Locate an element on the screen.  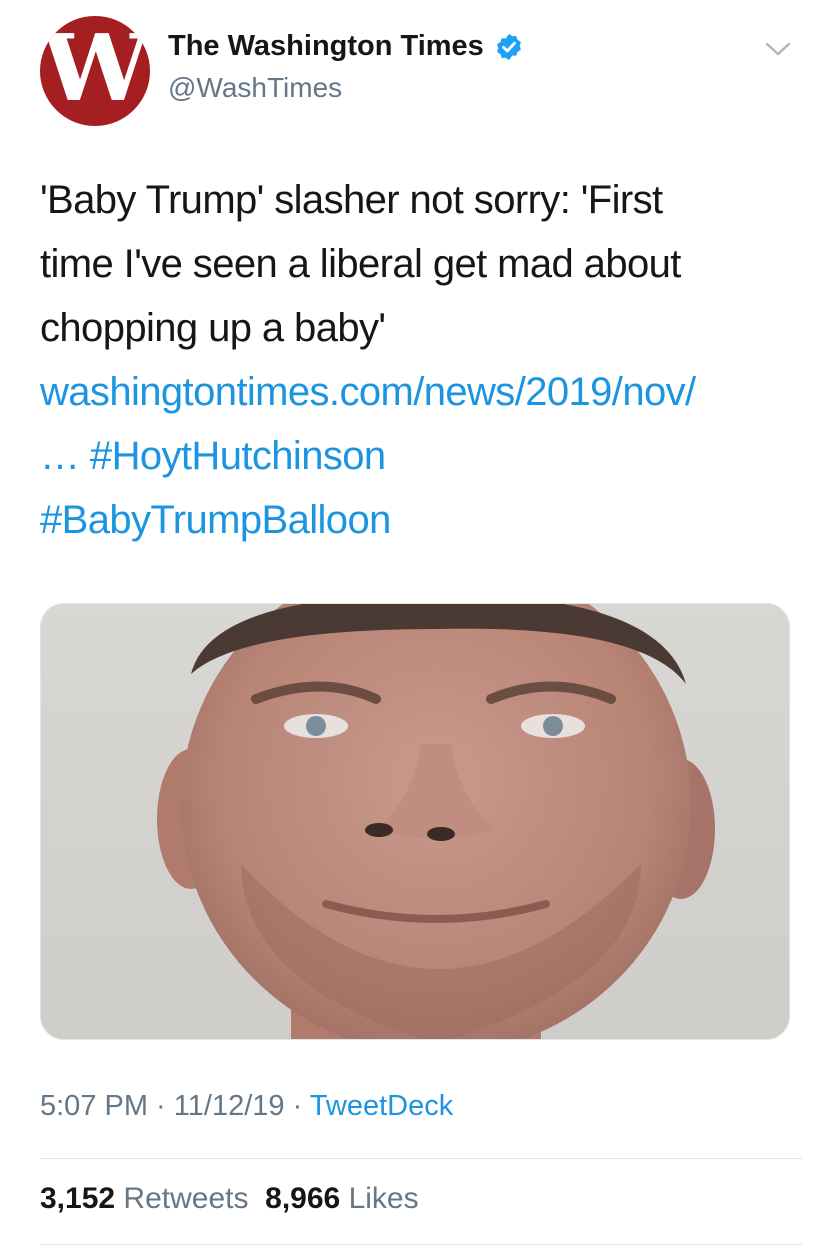
article-link: washingtontimes.com/news/2019/nov/ is located at coordinates (368, 392).